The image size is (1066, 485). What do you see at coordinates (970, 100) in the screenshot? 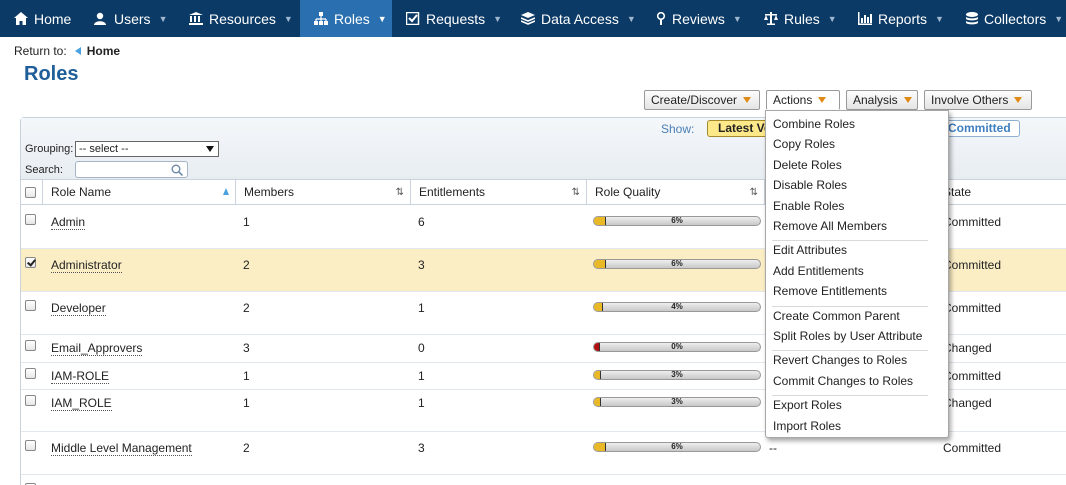
I see `involve-others-label: Involve Others` at bounding box center [970, 100].